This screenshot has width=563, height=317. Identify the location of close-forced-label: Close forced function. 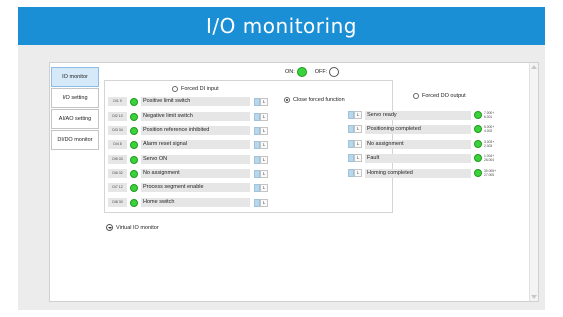
(319, 100).